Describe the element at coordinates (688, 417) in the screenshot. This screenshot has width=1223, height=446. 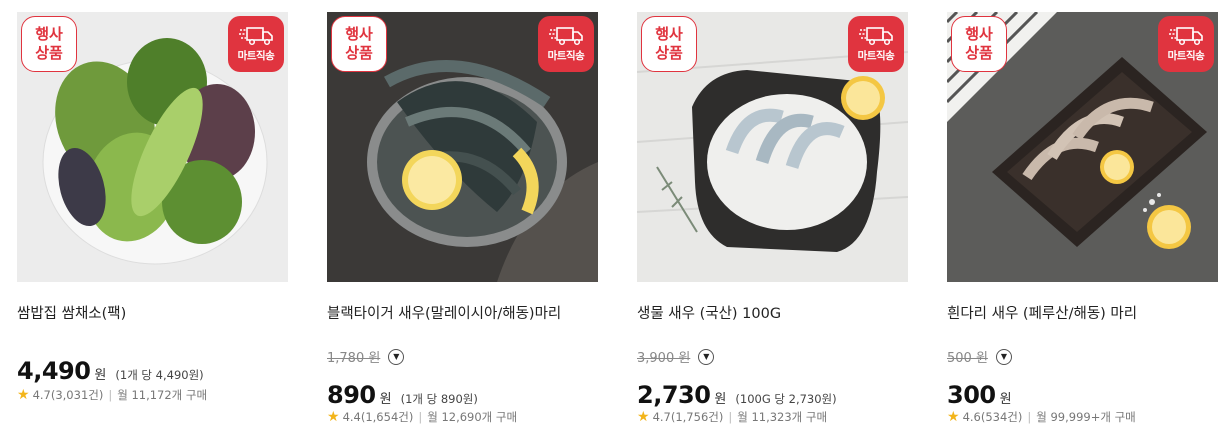
I see `rating-text: 4.7(1,756건)` at that location.